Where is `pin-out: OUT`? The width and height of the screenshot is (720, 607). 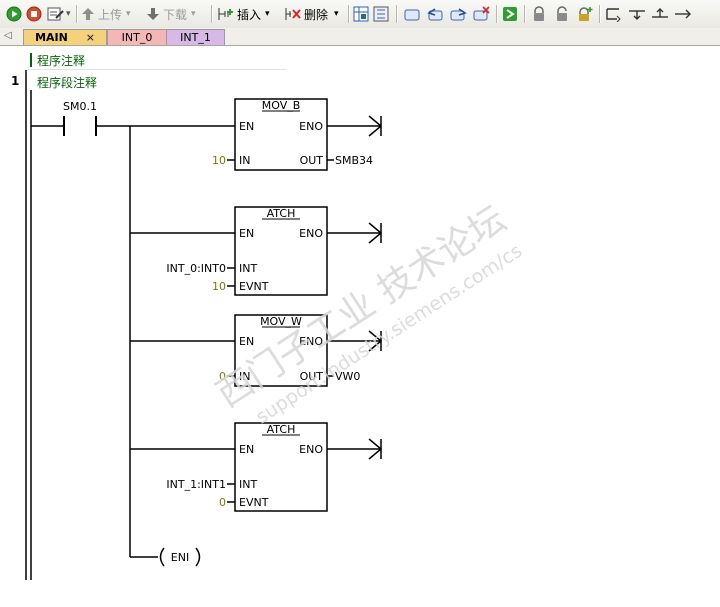
pin-out: OUT is located at coordinates (312, 160).